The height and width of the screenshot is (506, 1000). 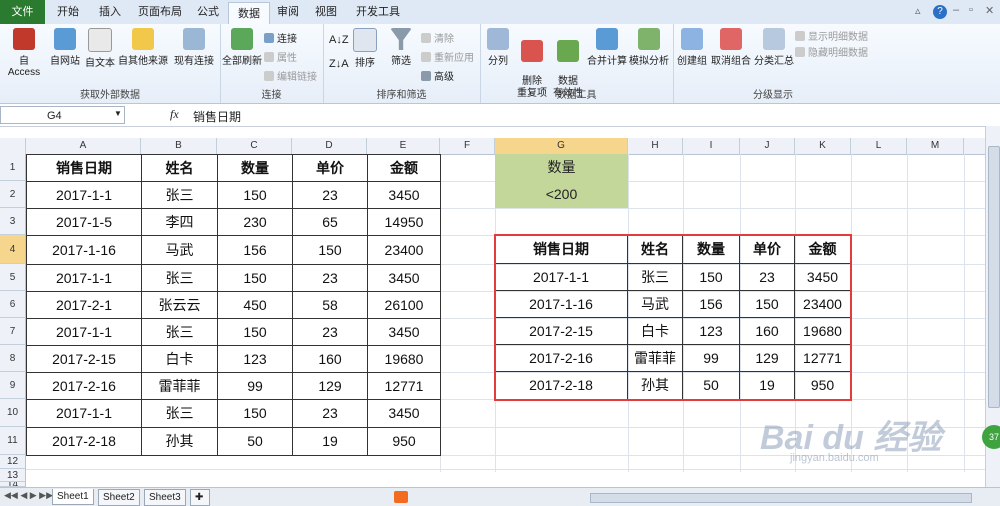 What do you see at coordinates (84, 168) in the screenshot?
I see `table-header-cell: 销售日期` at bounding box center [84, 168].